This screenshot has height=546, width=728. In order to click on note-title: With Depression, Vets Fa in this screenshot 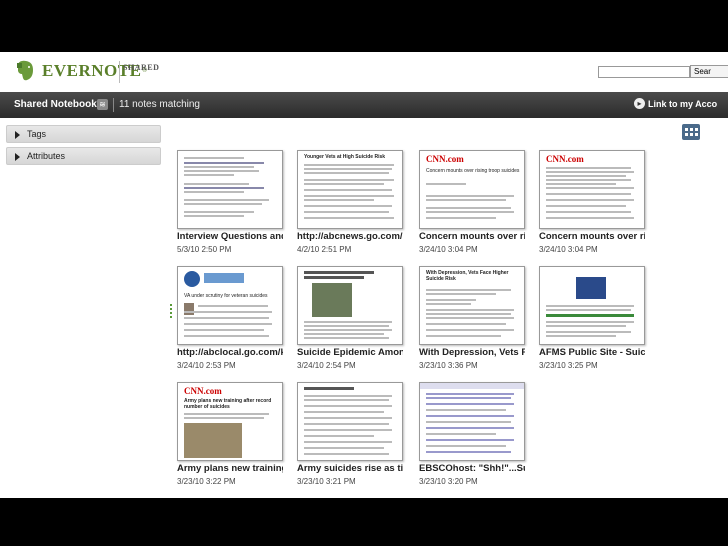, I will do `click(472, 352)`.